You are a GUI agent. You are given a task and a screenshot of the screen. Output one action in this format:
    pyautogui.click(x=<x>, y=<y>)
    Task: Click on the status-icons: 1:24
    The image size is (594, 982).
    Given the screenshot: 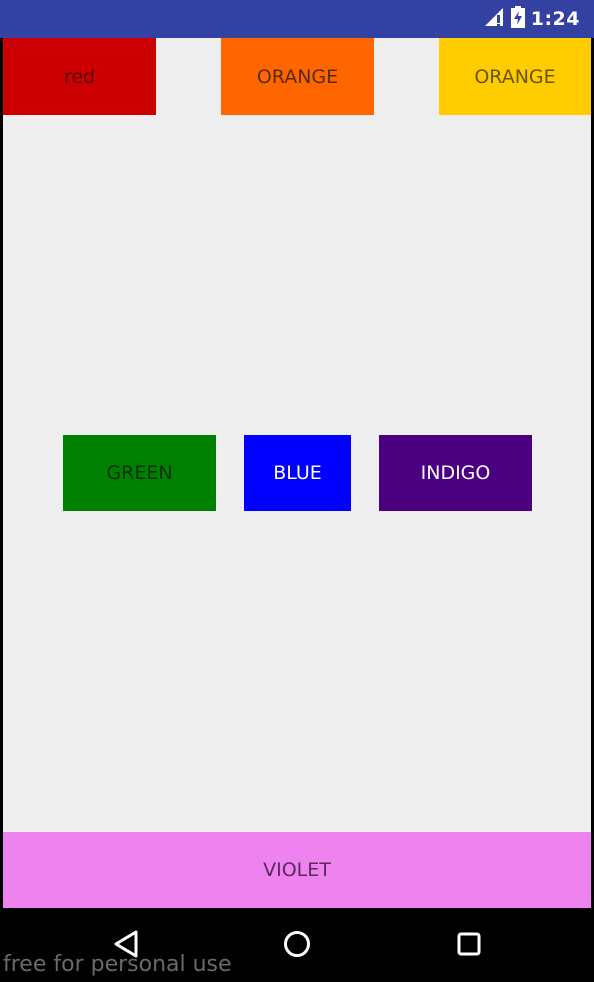 What is the action you would take?
    pyautogui.click(x=531, y=19)
    